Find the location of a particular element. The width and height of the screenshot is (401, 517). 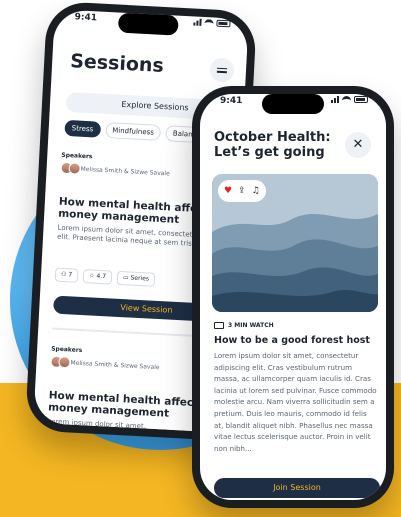

video-icon is located at coordinates (219, 325).